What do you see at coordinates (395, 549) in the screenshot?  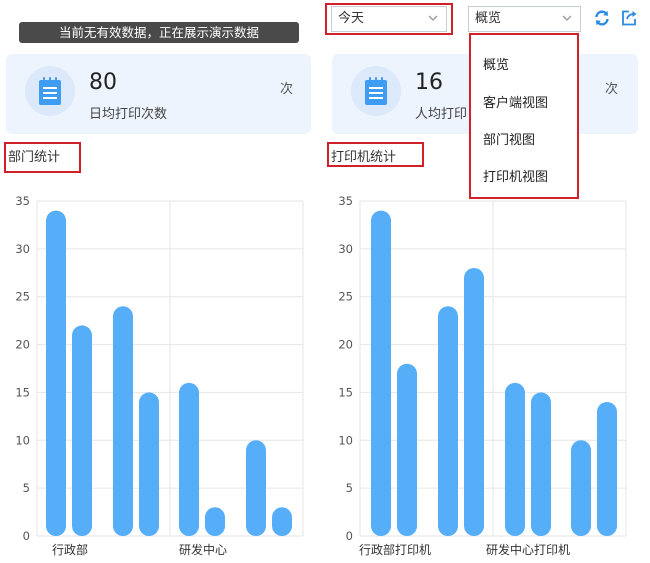 I see `x-tick-label: 行政部打印机` at bounding box center [395, 549].